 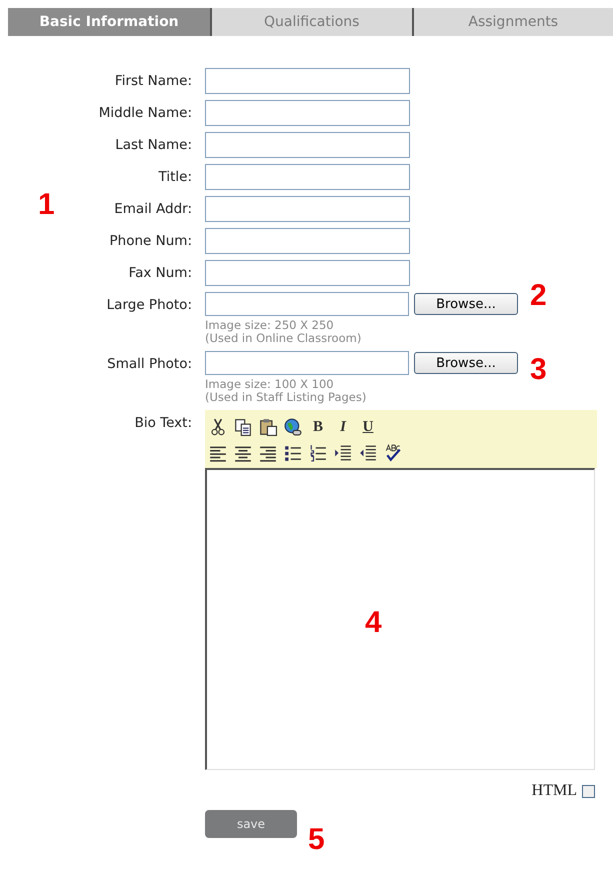 I want to click on field-label: Title:, so click(x=175, y=176).